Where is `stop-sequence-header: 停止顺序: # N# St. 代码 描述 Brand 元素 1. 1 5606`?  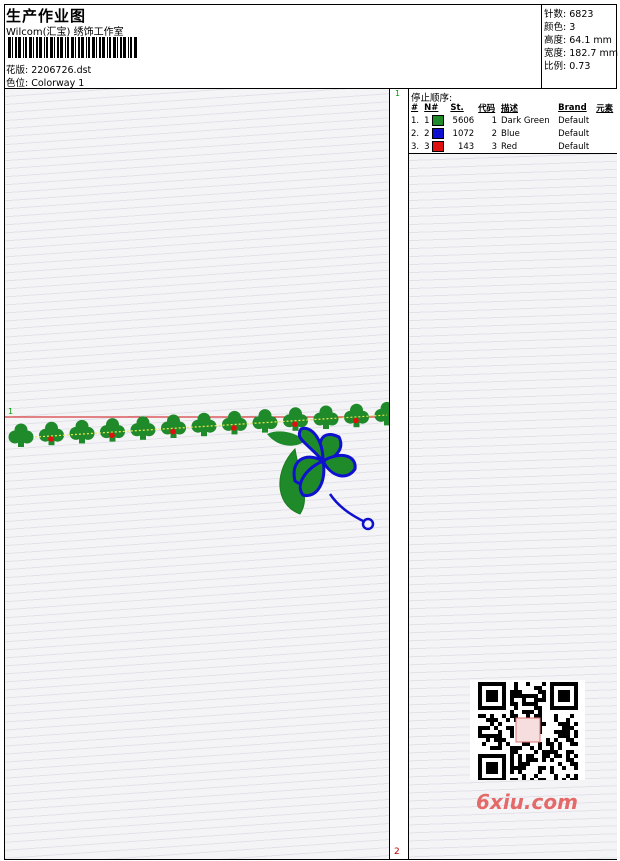 stop-sequence-header: 停止顺序: # N# St. 代码 描述 Brand 元素 1. 1 5606 is located at coordinates (513, 121).